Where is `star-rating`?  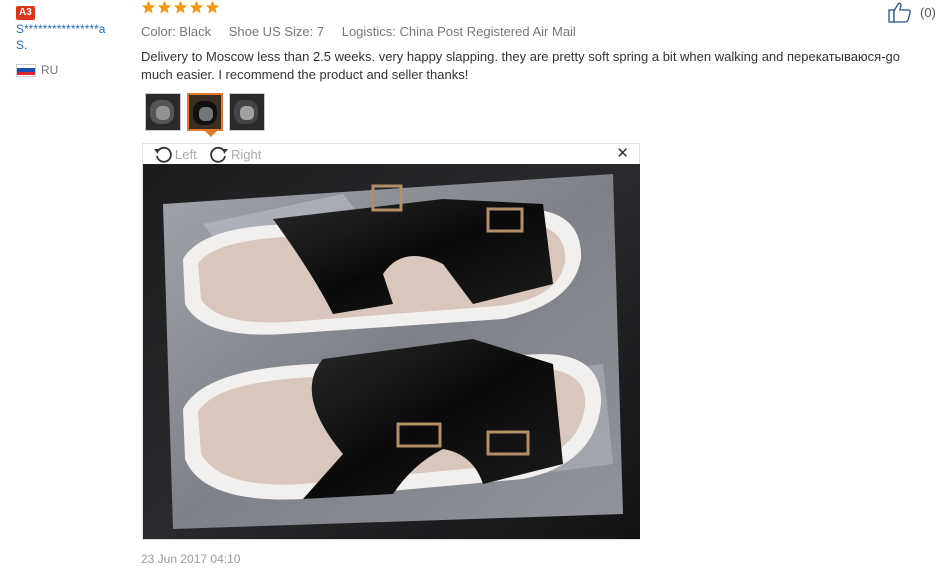
star-rating is located at coordinates (180, 9).